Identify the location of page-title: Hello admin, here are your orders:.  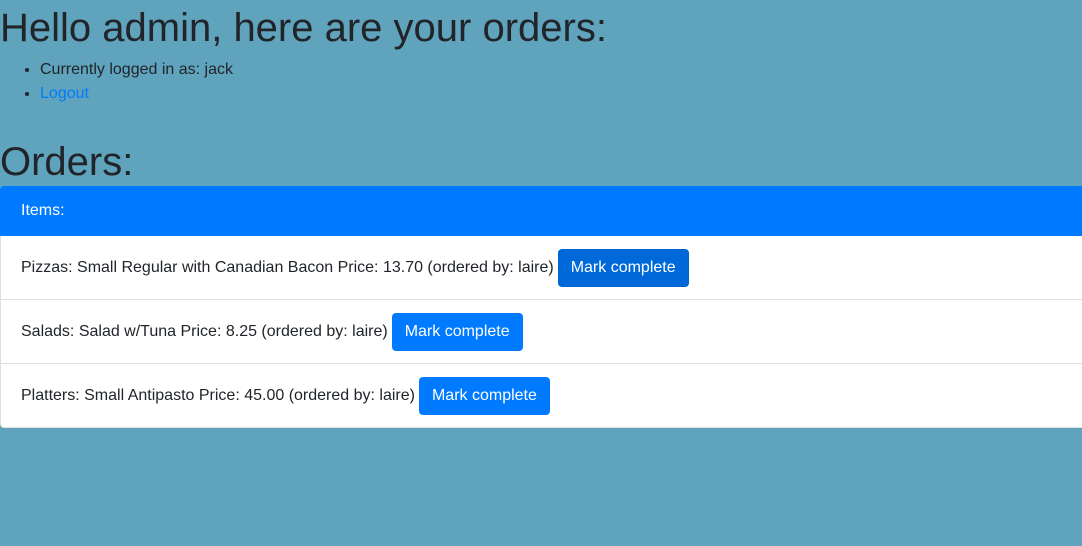
(303, 28).